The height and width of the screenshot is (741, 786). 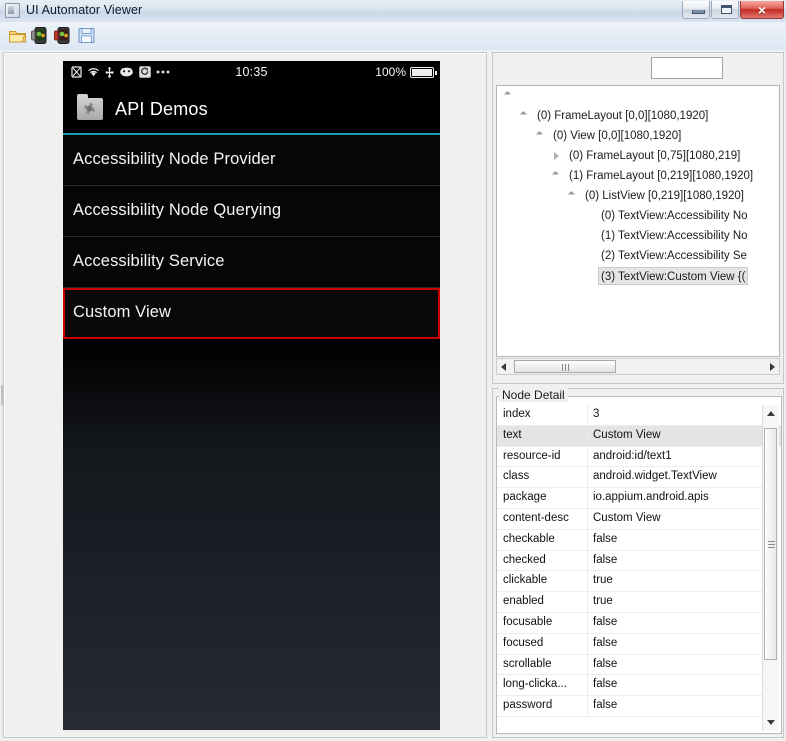 I want to click on minimize-button, so click(x=696, y=10).